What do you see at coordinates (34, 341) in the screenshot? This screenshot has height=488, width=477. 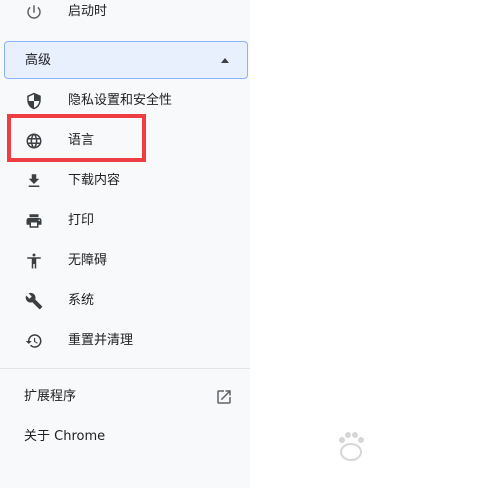 I see `restore-icon` at bounding box center [34, 341].